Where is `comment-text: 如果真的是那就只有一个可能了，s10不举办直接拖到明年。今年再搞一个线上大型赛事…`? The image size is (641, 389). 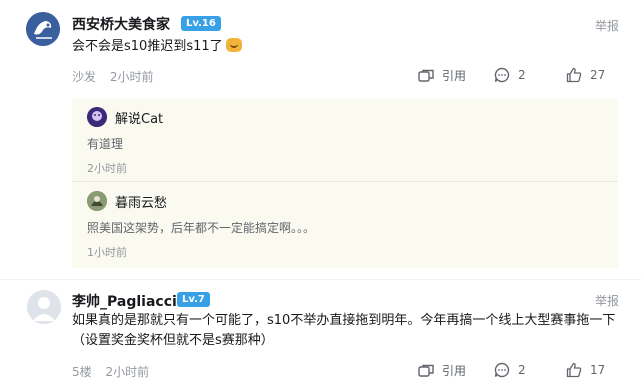
comment-text: 如果真的是那就只有一个可能了，s10不举办直接拖到明年。今年再搞一个线上大型赛事… is located at coordinates (344, 330).